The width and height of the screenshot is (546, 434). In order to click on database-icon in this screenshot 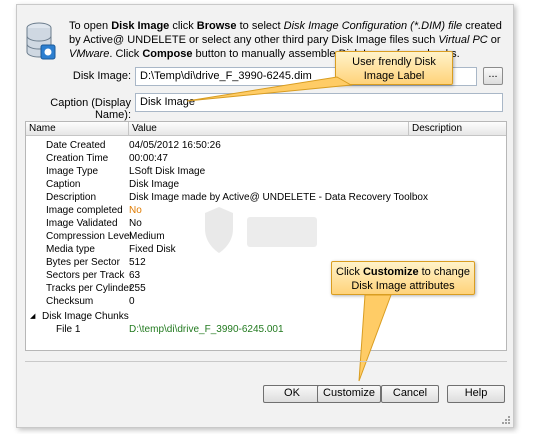, I will do `click(41, 41)`.